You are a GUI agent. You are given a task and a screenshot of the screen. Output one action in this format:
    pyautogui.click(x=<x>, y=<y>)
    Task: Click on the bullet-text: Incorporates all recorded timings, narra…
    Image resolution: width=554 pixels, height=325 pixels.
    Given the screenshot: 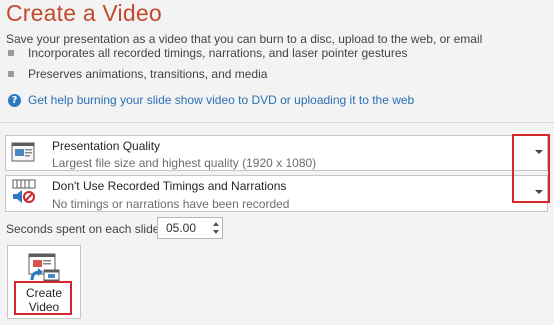 What is the action you would take?
    pyautogui.click(x=218, y=53)
    